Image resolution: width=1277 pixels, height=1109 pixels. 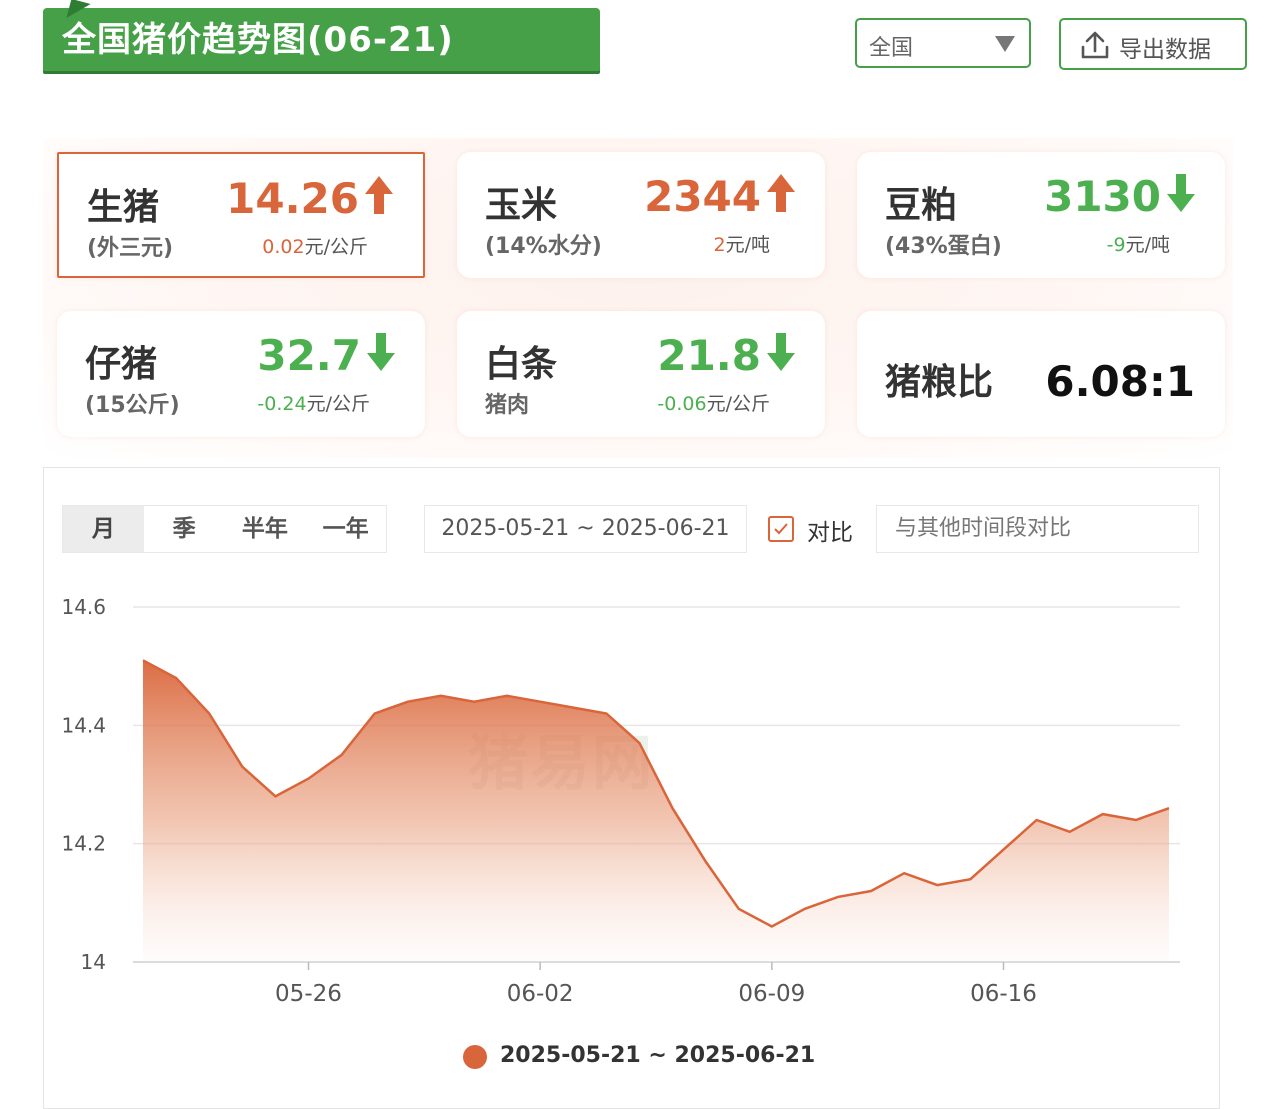 What do you see at coordinates (83, 725) in the screenshot?
I see `y-tick-label: 14.4` at bounding box center [83, 725].